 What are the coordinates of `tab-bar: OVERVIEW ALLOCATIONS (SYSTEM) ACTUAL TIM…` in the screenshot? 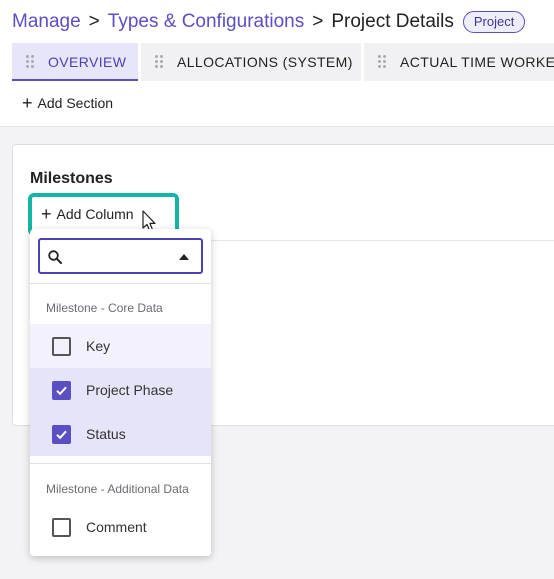 It's located at (283, 62).